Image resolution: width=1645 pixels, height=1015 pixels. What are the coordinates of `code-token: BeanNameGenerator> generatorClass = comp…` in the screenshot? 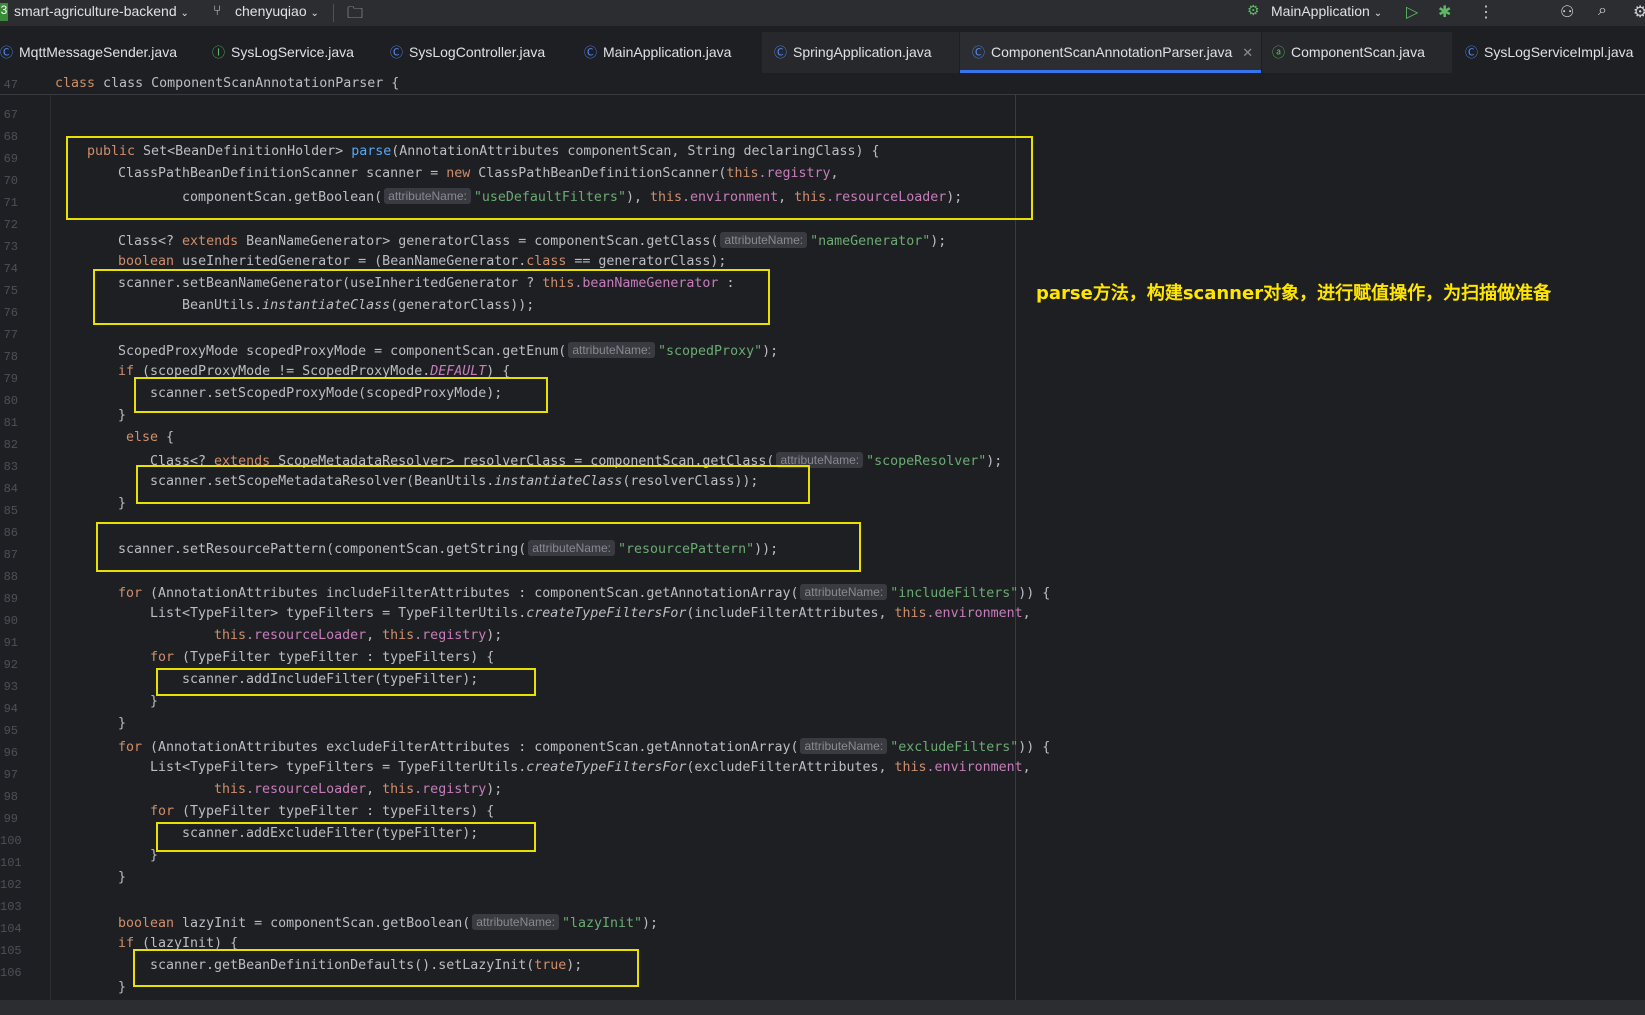 It's located at (478, 241).